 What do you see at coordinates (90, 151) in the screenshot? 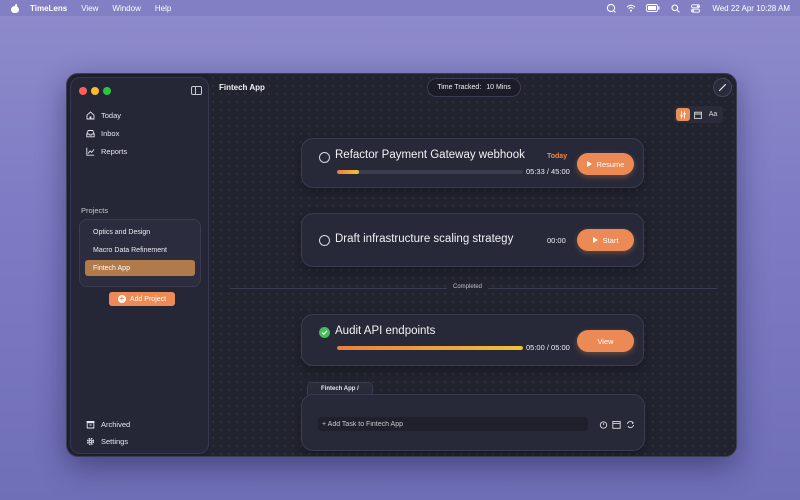
I see `chart-icon` at bounding box center [90, 151].